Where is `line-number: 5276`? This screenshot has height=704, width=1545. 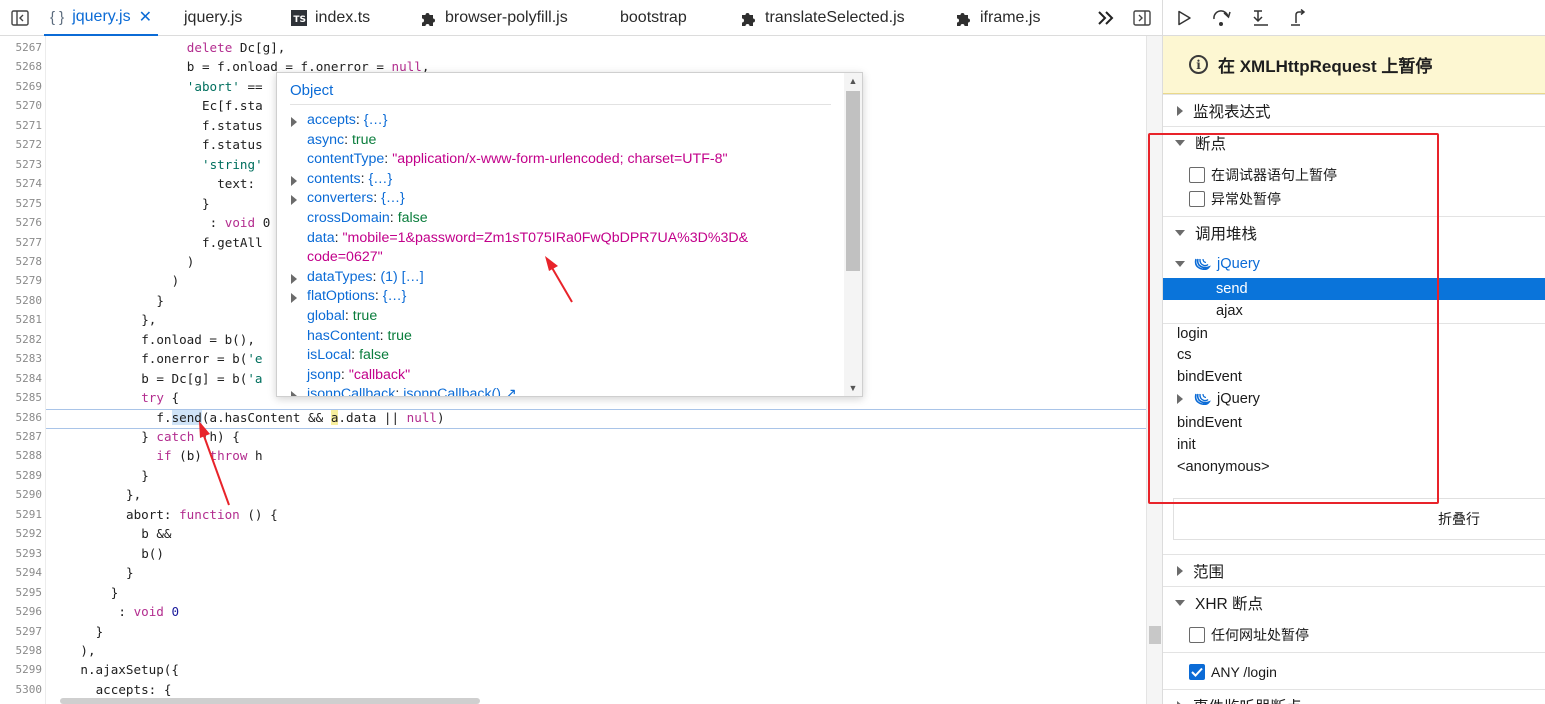
line-number: 5276 is located at coordinates (23, 222).